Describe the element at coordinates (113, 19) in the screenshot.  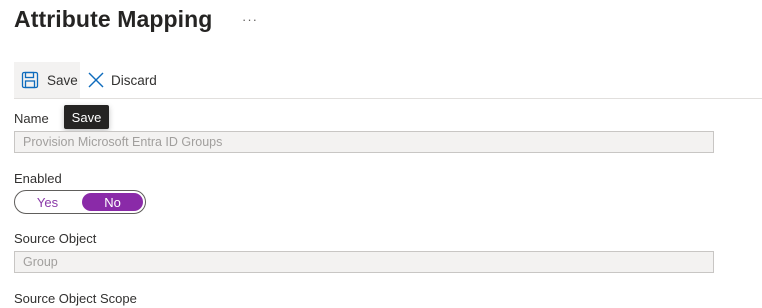
I see `page-title: Attribute Mapping` at that location.